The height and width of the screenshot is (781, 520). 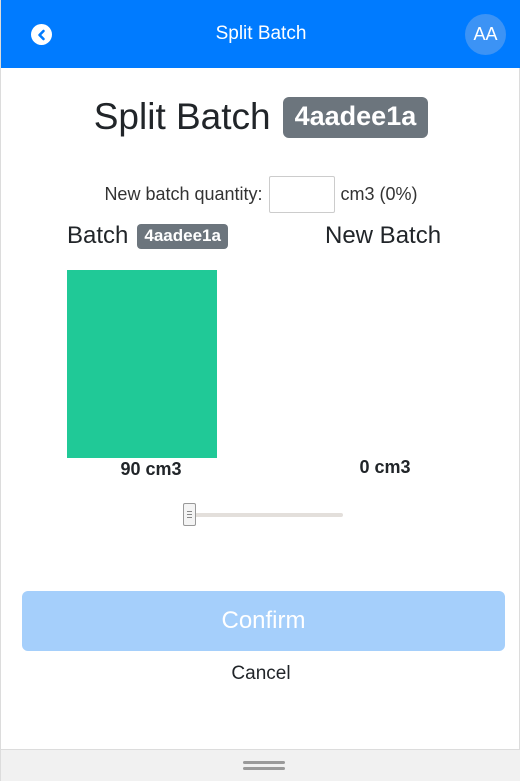 I want to click on split-slider, so click(x=263, y=515).